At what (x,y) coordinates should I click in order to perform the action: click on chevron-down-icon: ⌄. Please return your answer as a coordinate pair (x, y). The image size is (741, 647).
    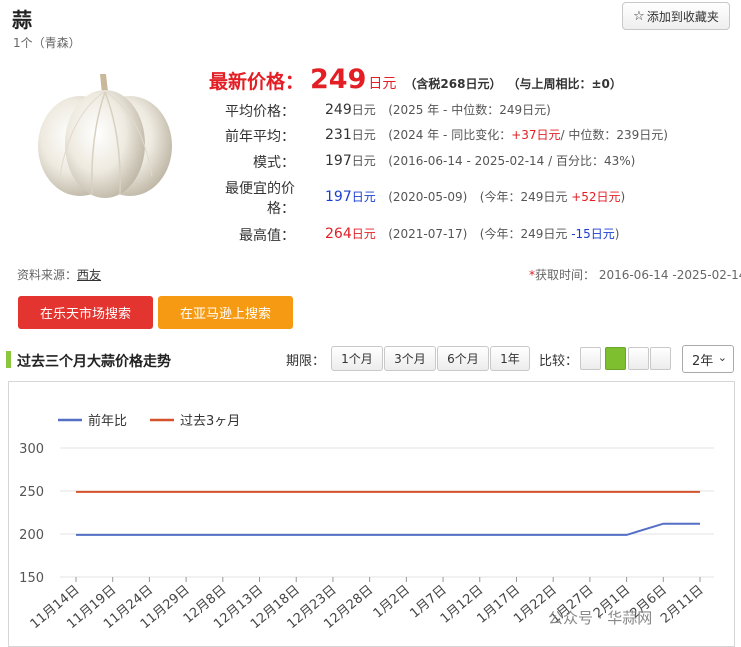
    Looking at the image, I should click on (722, 357).